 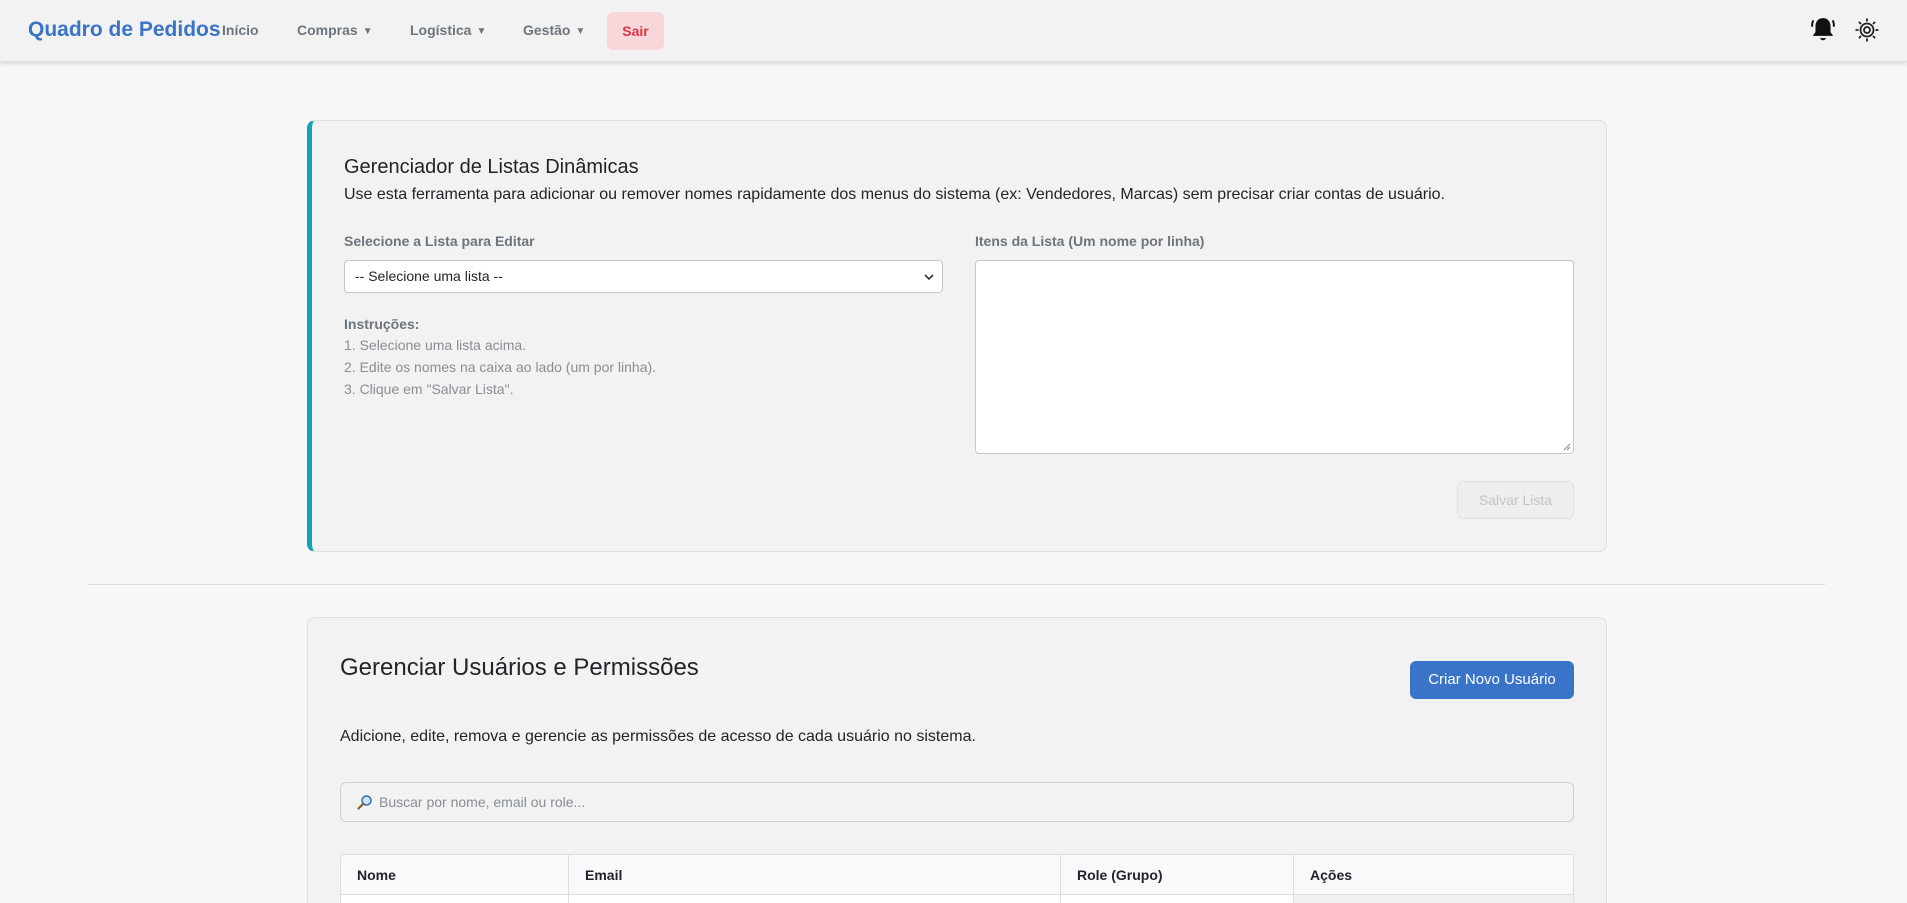 I want to click on select-list-label: Selecione a Lista para Editar, so click(x=439, y=241).